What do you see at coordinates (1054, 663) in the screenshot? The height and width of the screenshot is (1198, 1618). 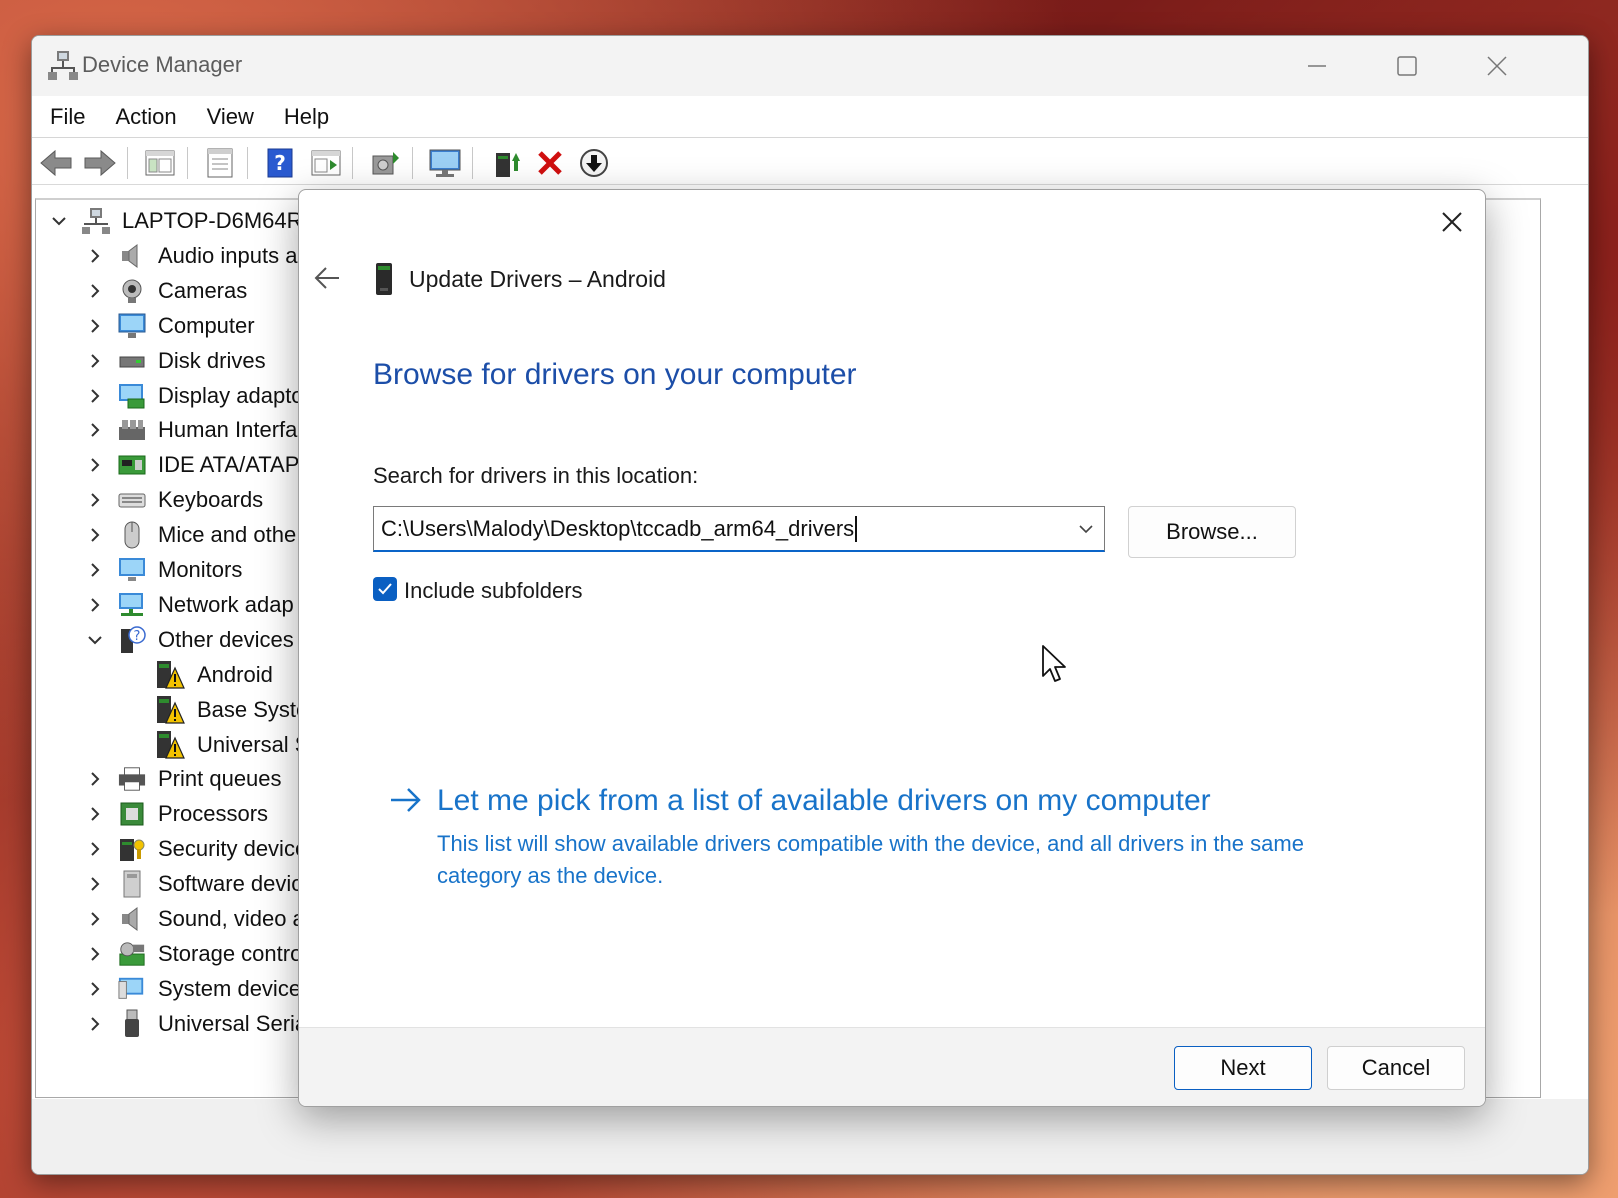 I see `mouse-pointer-icon` at bounding box center [1054, 663].